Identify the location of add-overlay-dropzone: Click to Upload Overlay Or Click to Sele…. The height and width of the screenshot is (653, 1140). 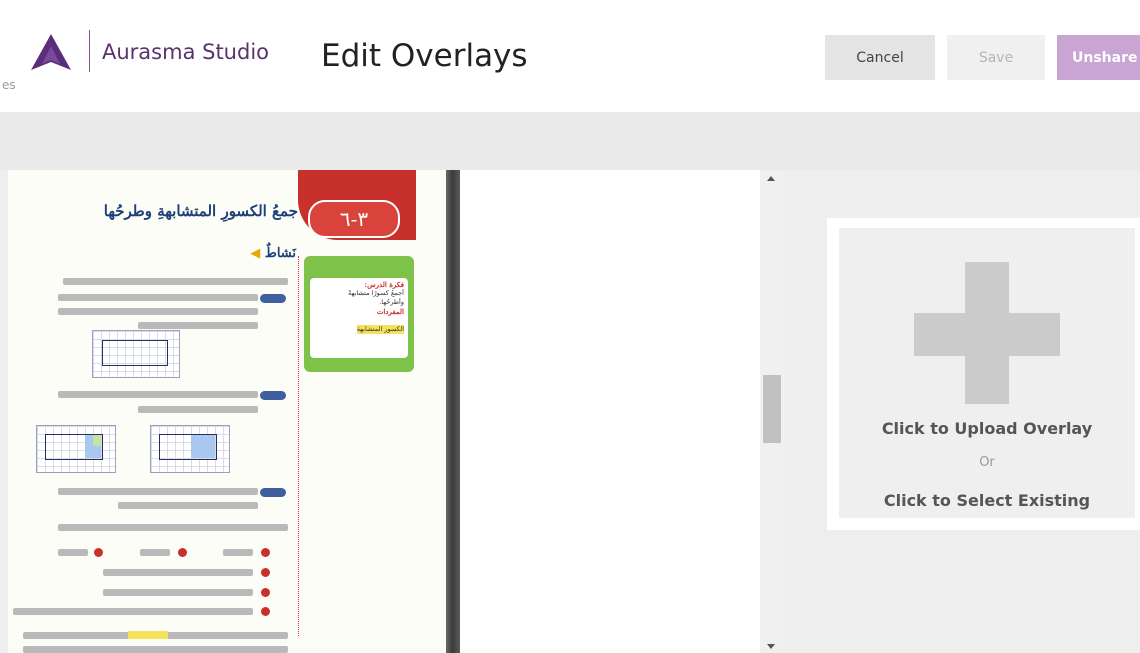
(987, 373).